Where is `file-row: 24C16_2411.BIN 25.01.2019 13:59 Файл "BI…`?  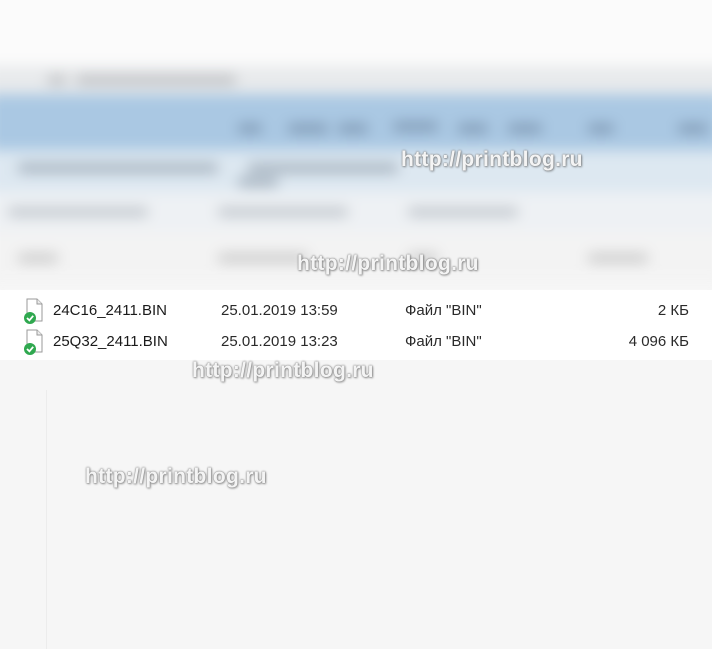 file-row: 24C16_2411.BIN 25.01.2019 13:59 Файл "BI… is located at coordinates (356, 311).